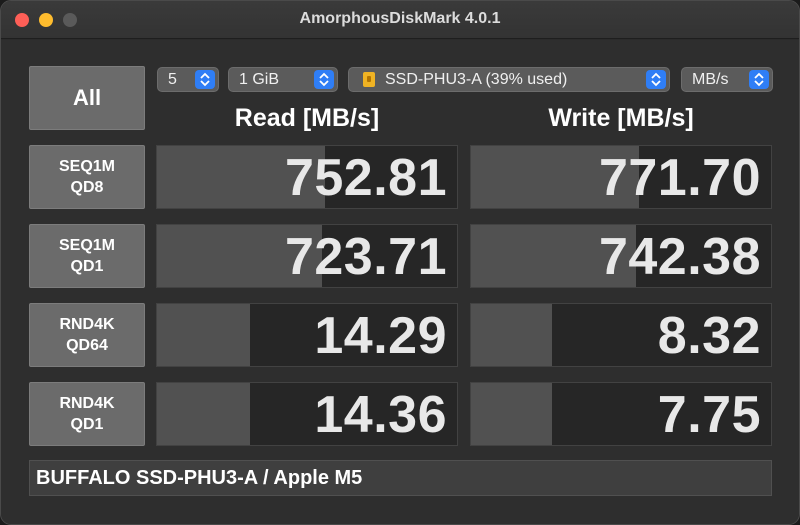  I want to click on seq1m-qd1-read-result: 723.71, so click(307, 256).